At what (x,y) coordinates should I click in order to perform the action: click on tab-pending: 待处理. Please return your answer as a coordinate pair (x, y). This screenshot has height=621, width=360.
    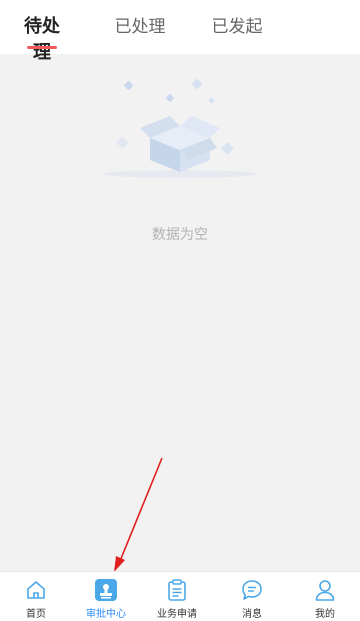
    Looking at the image, I should click on (42, 38).